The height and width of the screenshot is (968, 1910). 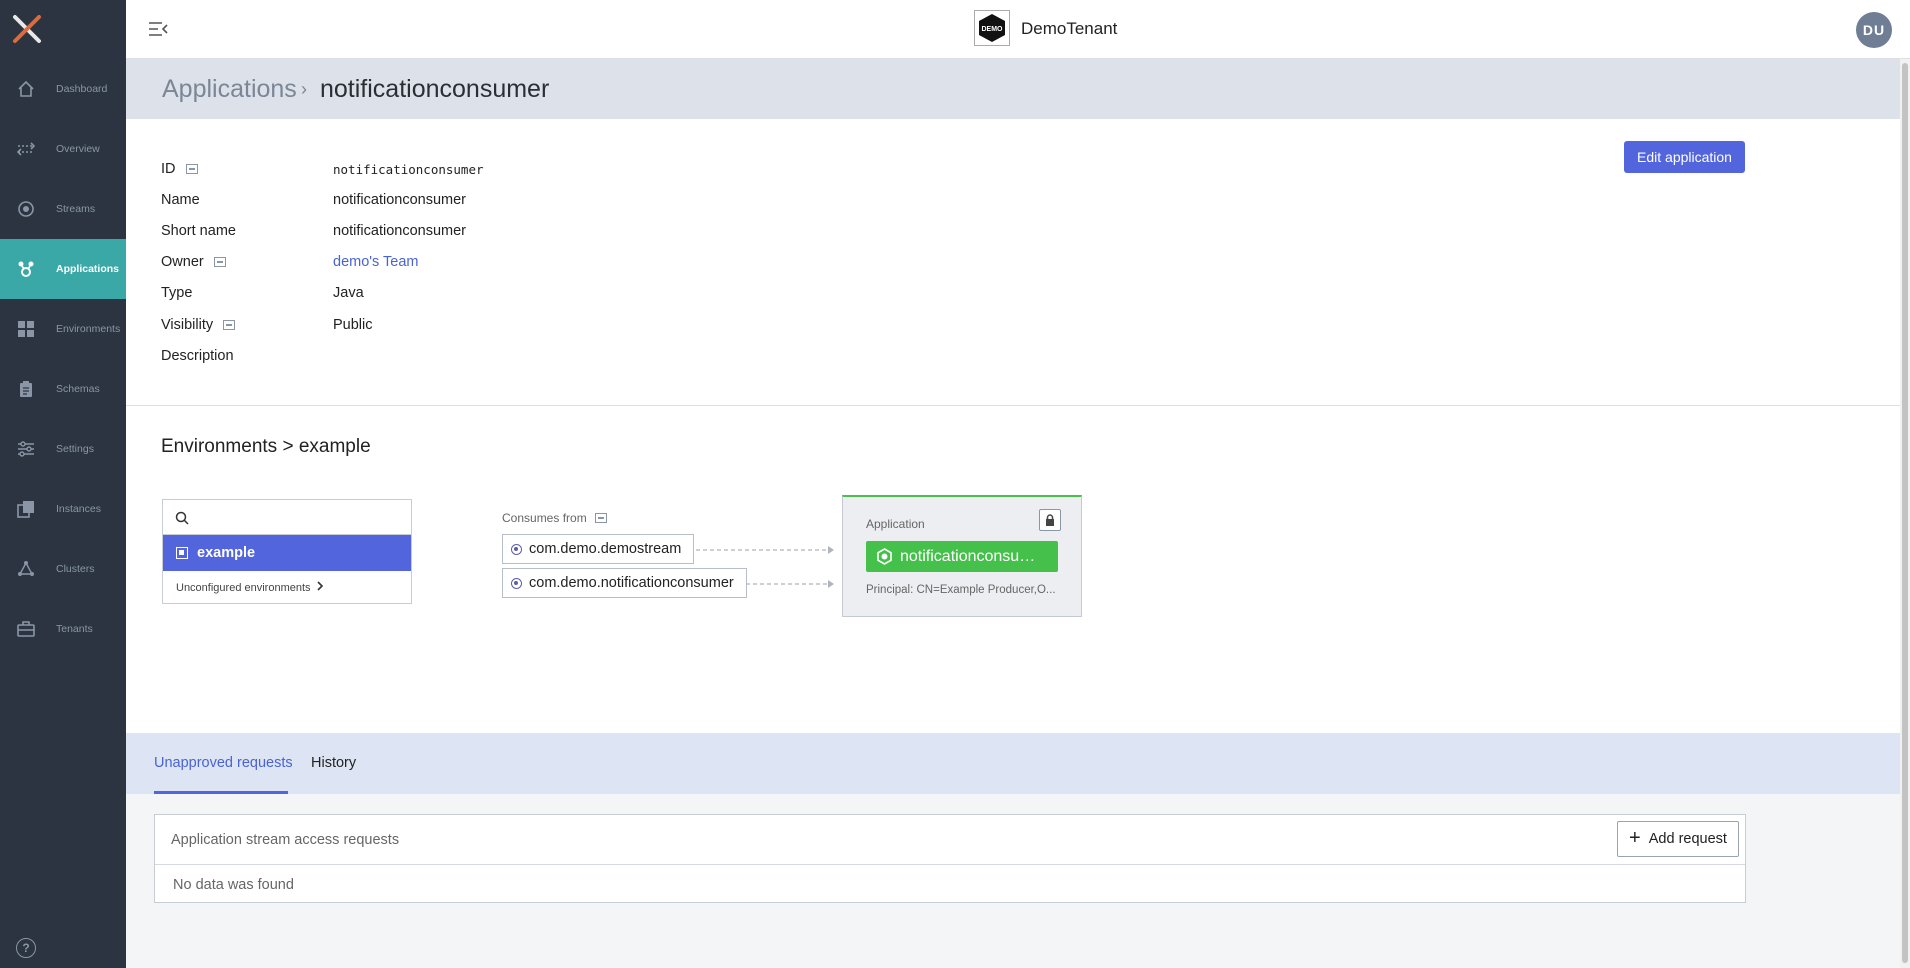 What do you see at coordinates (266, 446) in the screenshot?
I see `environments-title: Environments > example` at bounding box center [266, 446].